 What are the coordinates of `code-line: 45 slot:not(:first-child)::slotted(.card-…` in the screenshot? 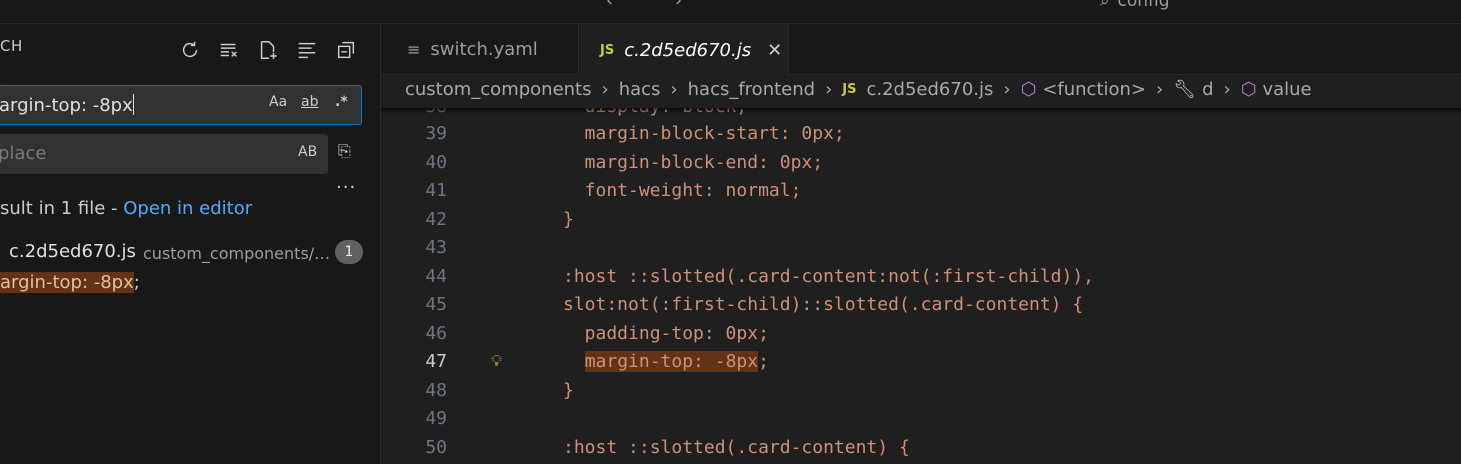 It's located at (754, 304).